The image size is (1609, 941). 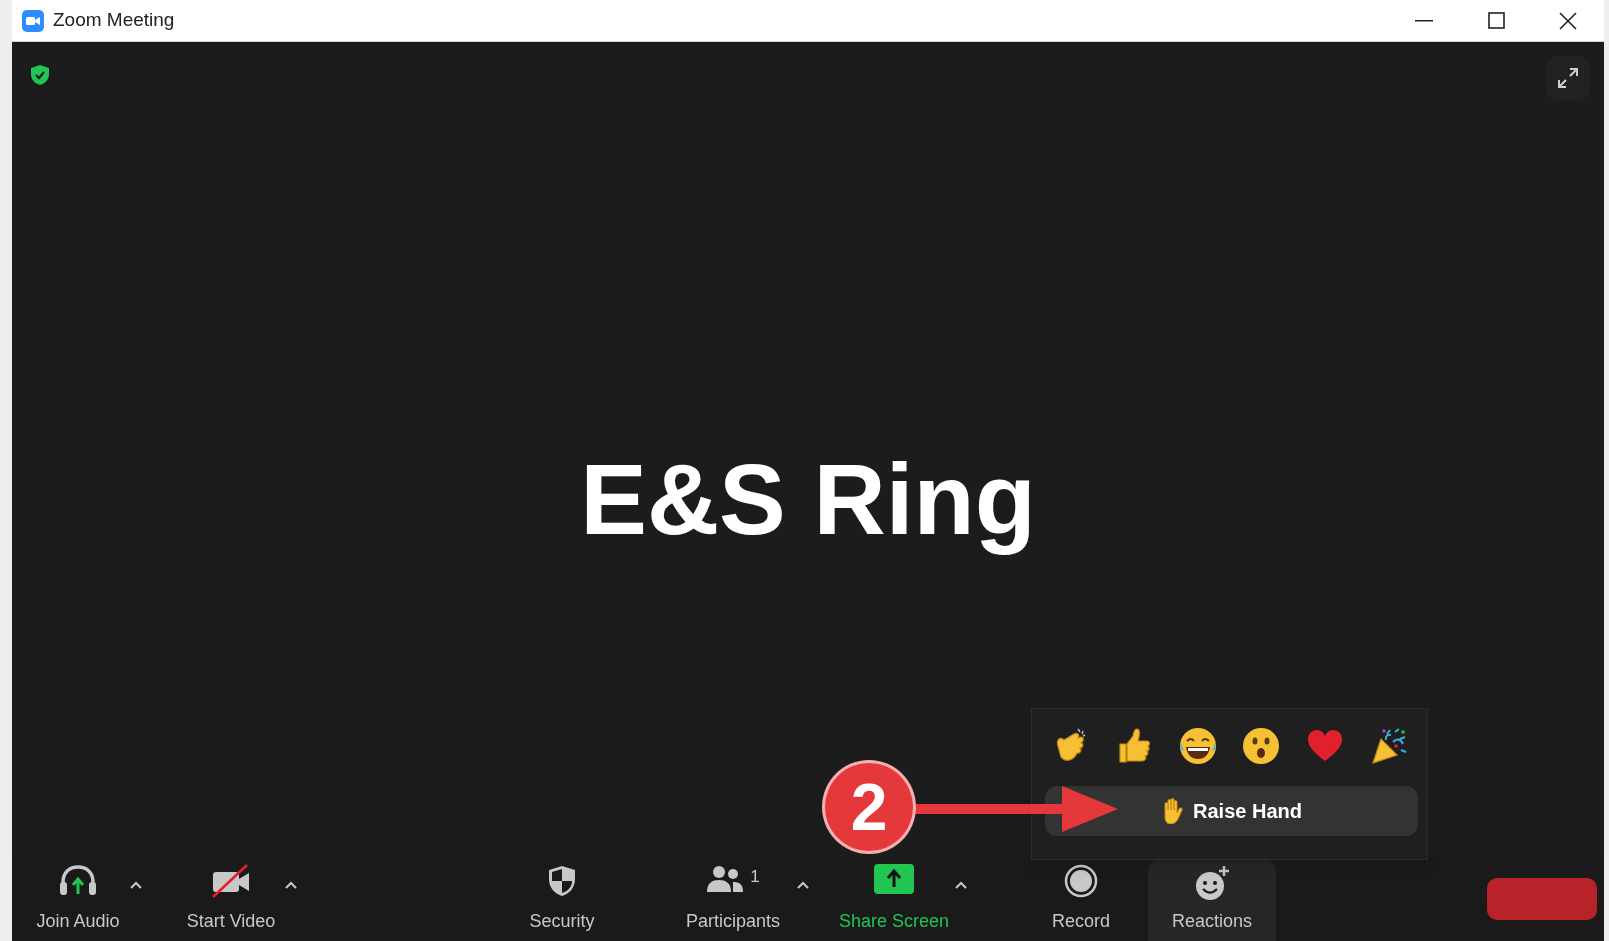 What do you see at coordinates (1424, 20) in the screenshot?
I see `minimize-icon` at bounding box center [1424, 20].